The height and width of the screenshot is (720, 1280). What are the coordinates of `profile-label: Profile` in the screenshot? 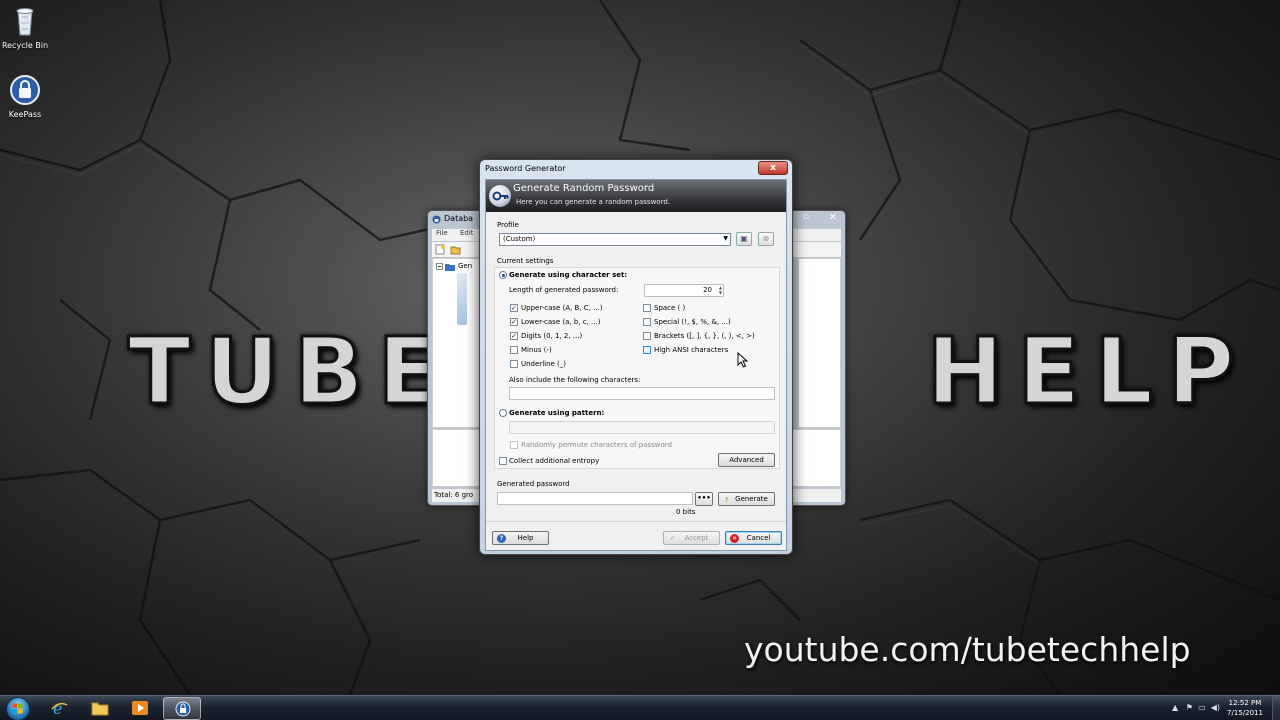 It's located at (508, 225).